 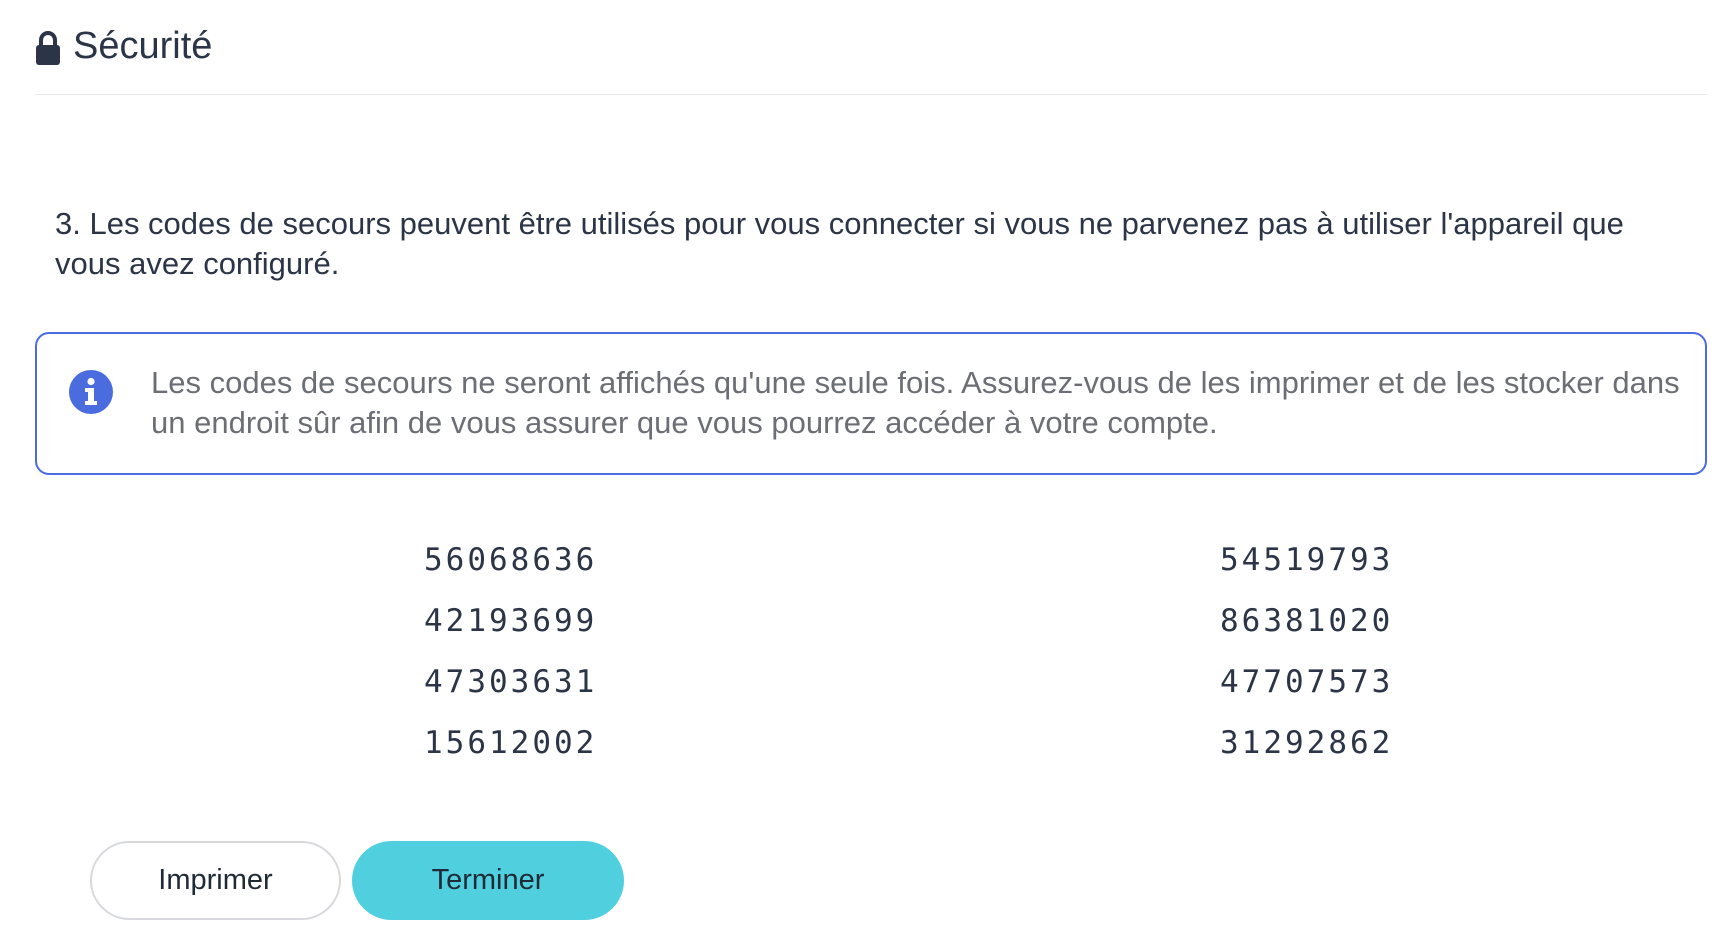 I want to click on backup-code: 86381020, so click(x=1307, y=621).